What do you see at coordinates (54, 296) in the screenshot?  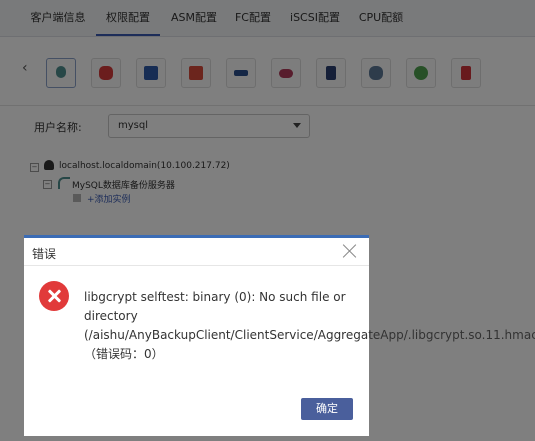 I see `error-icon` at bounding box center [54, 296].